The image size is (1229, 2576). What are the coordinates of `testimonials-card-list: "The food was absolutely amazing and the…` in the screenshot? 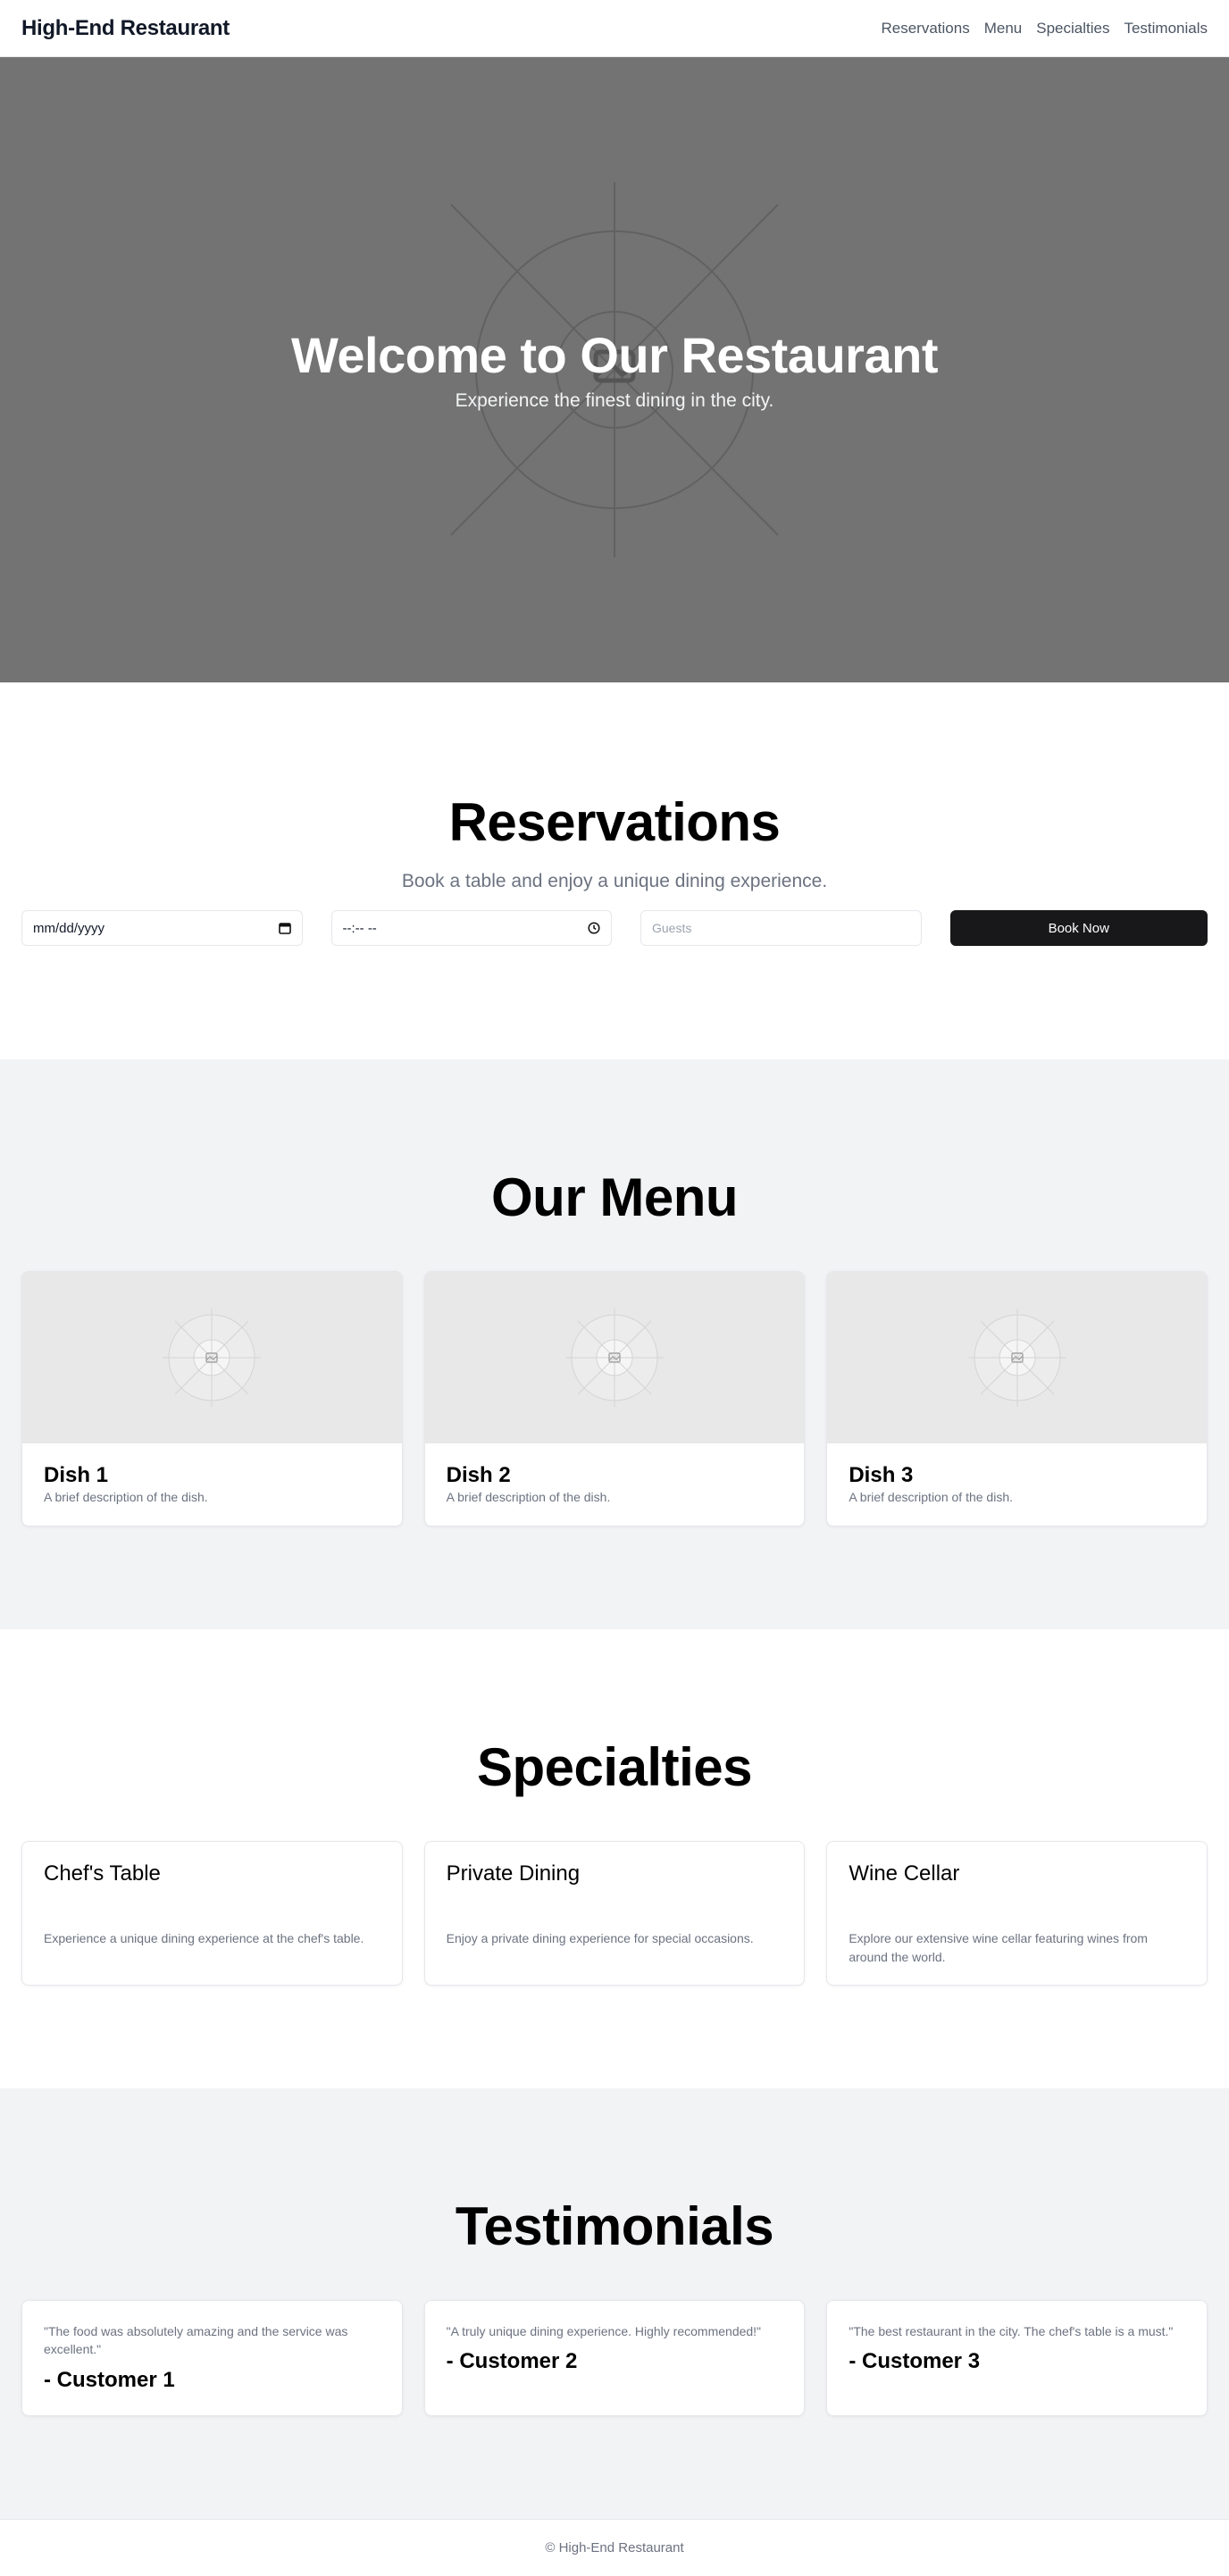 It's located at (614, 2358).